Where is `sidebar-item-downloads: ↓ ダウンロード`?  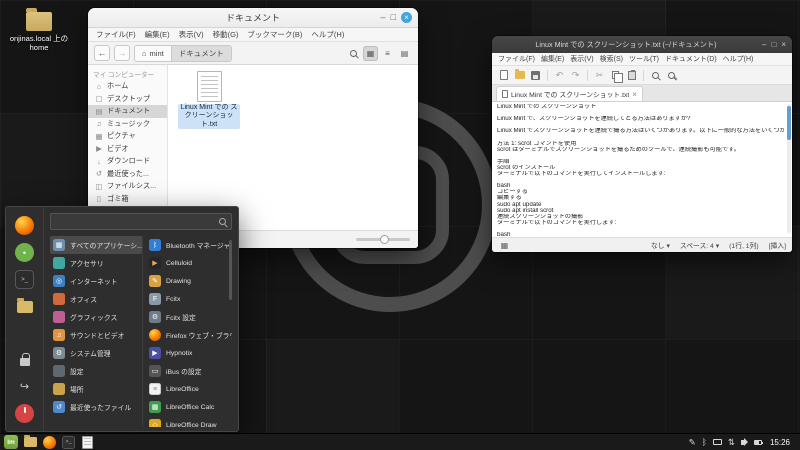 sidebar-item-downloads: ↓ ダウンロード is located at coordinates (127, 161).